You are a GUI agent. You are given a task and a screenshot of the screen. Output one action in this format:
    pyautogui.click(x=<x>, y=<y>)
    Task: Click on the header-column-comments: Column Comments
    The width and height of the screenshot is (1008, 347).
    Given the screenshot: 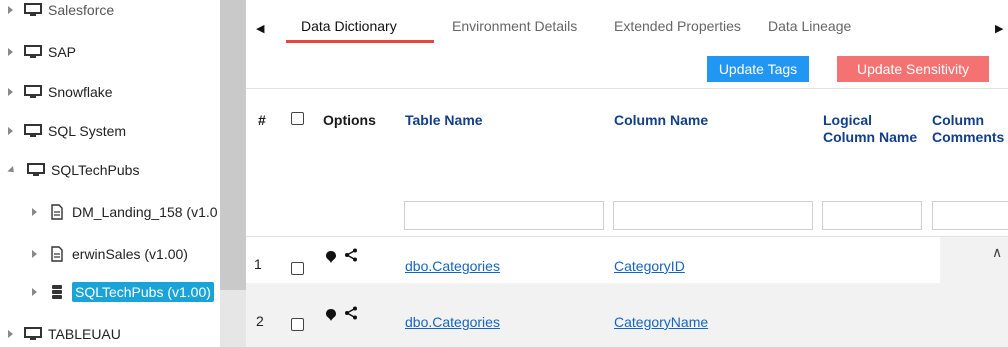 What is the action you would take?
    pyautogui.click(x=968, y=129)
    